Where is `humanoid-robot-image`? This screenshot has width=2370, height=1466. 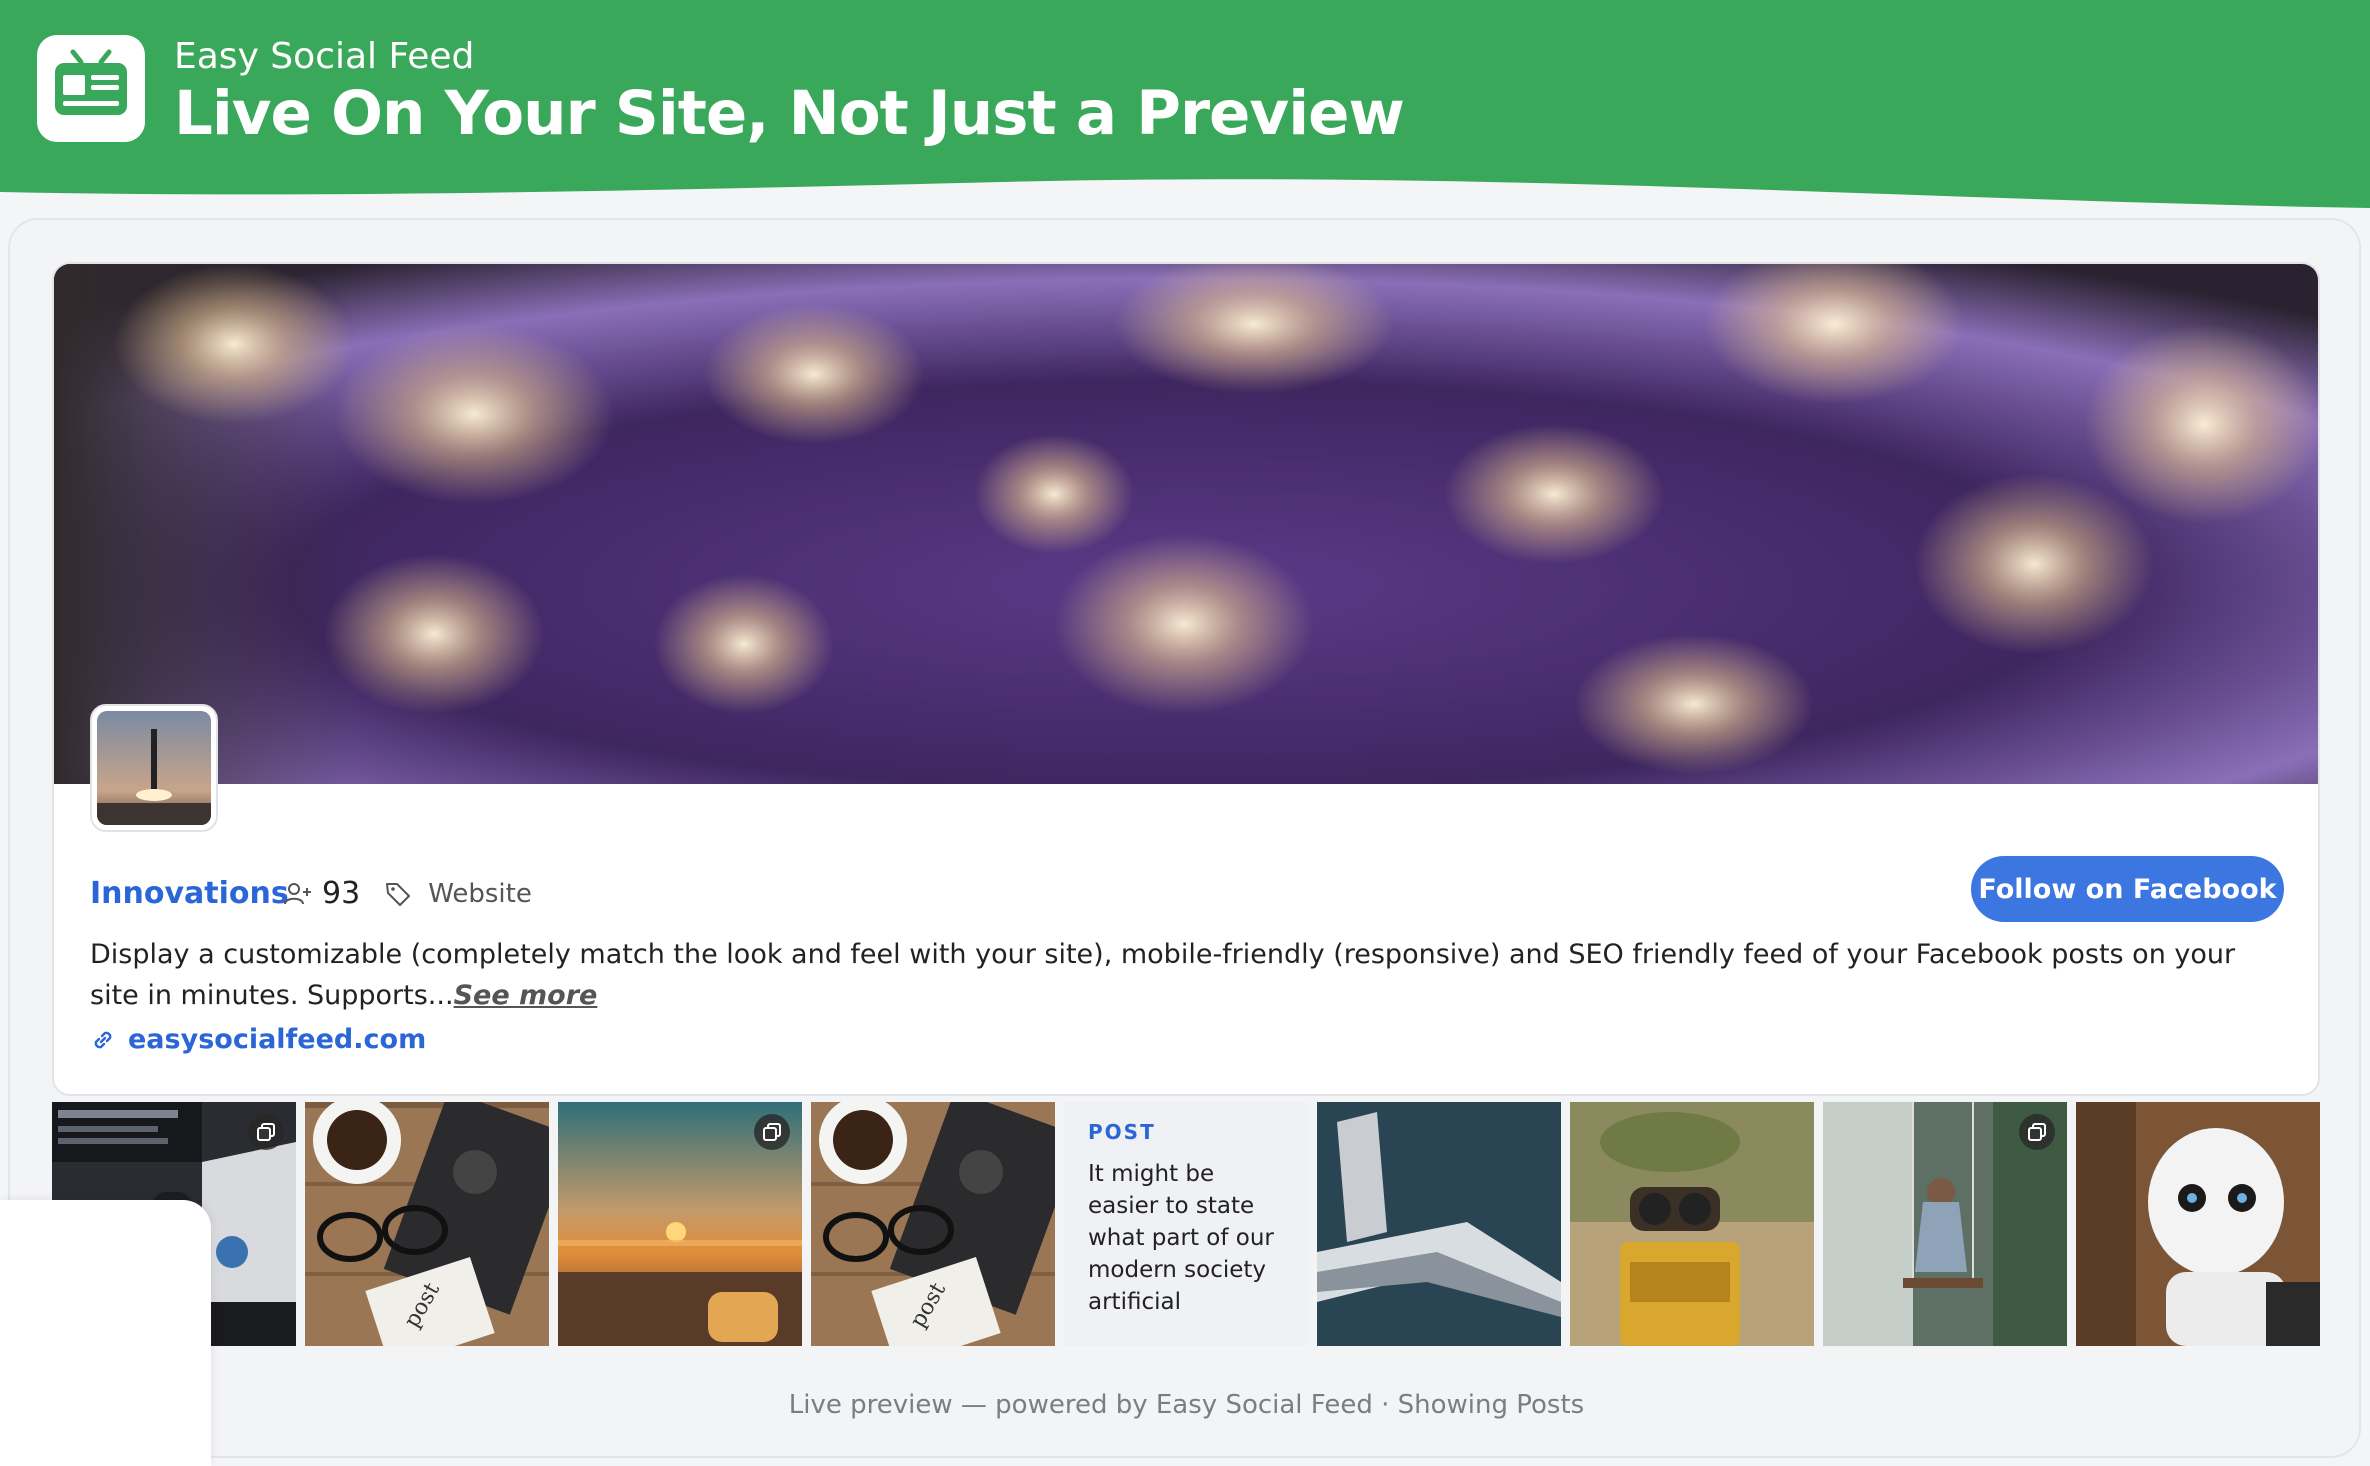
humanoid-robot-image is located at coordinates (2198, 1224).